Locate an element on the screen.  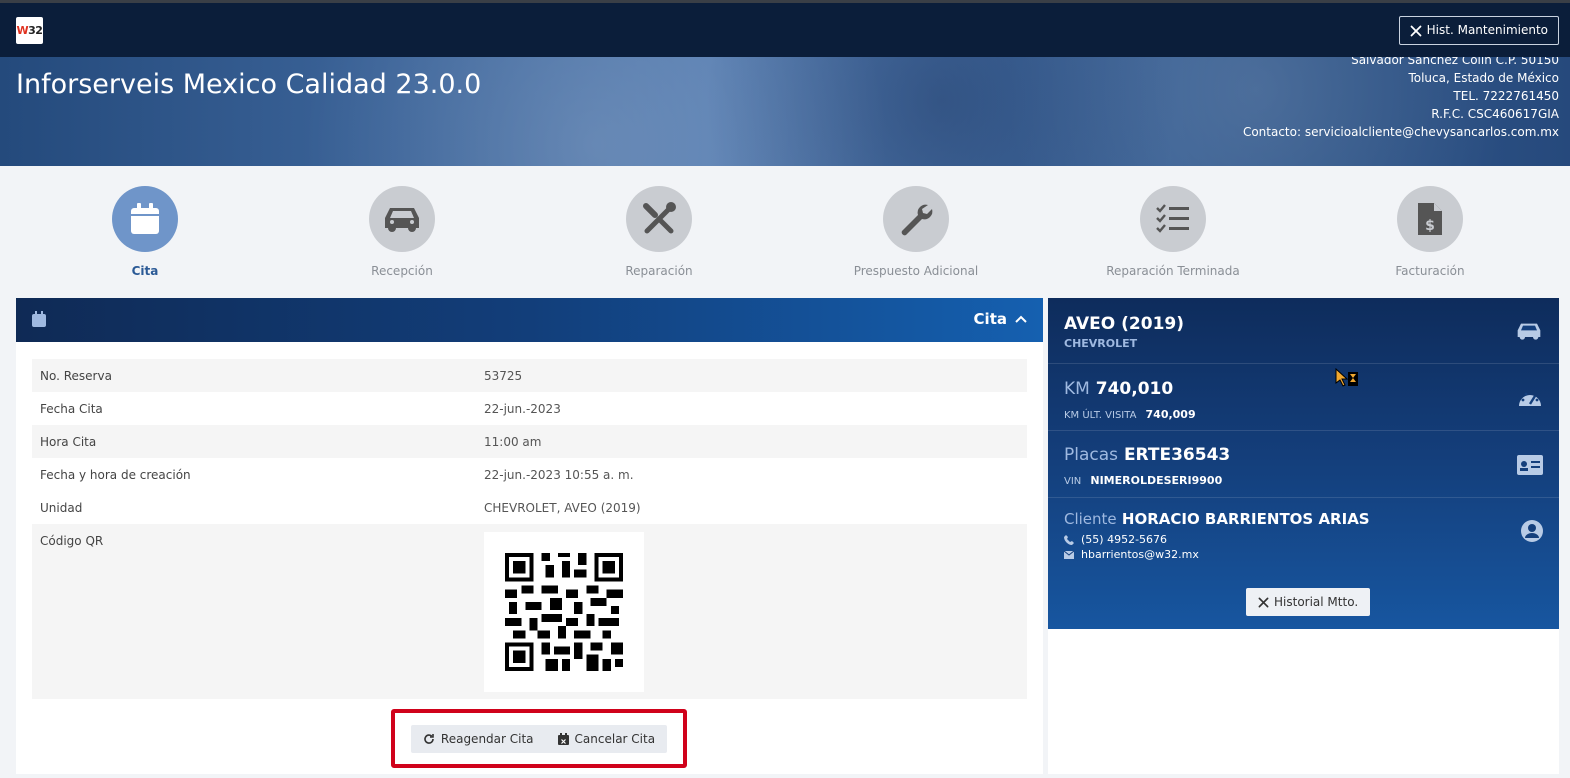
qr-code is located at coordinates (564, 612).